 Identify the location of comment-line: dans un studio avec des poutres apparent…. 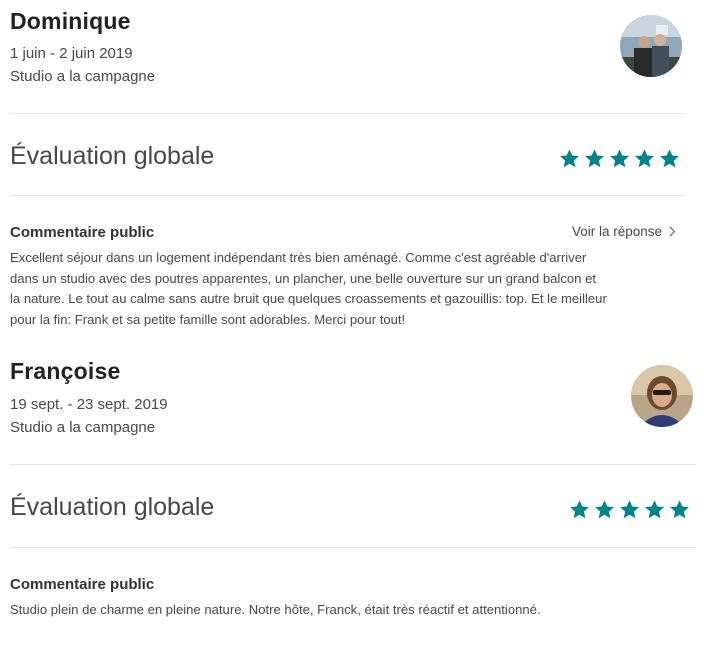
(303, 278).